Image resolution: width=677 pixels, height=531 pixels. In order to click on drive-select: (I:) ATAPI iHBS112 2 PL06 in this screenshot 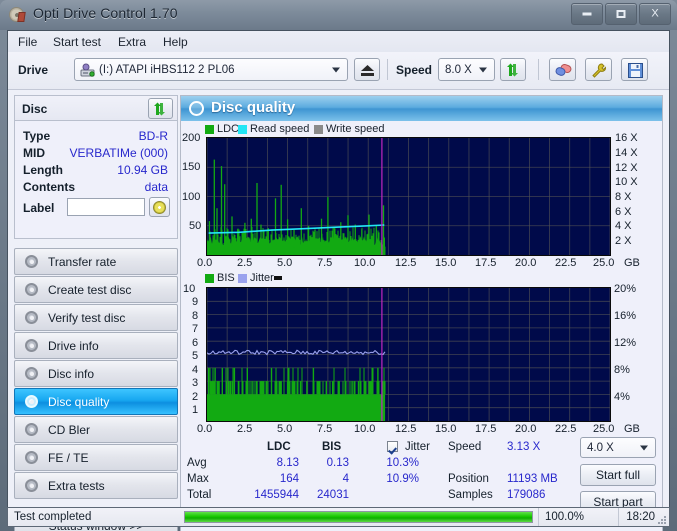, I will do `click(211, 69)`.